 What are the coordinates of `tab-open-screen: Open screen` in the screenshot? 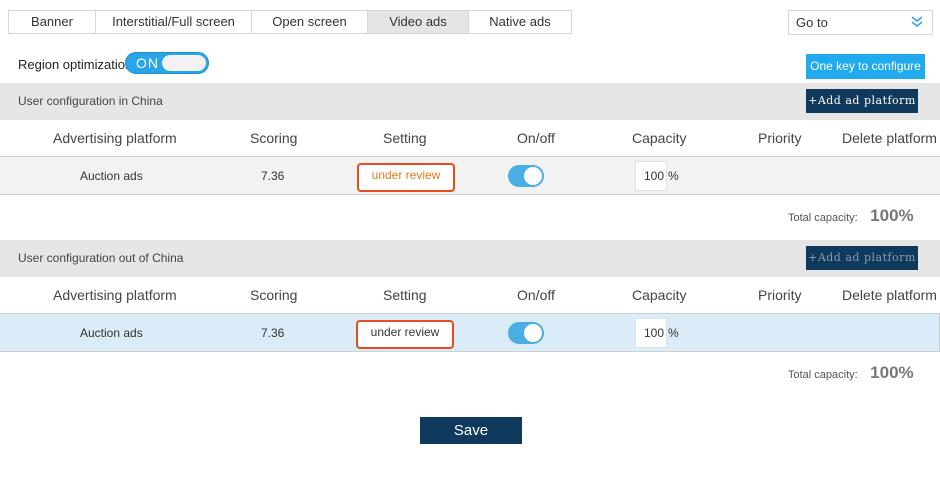 It's located at (310, 22).